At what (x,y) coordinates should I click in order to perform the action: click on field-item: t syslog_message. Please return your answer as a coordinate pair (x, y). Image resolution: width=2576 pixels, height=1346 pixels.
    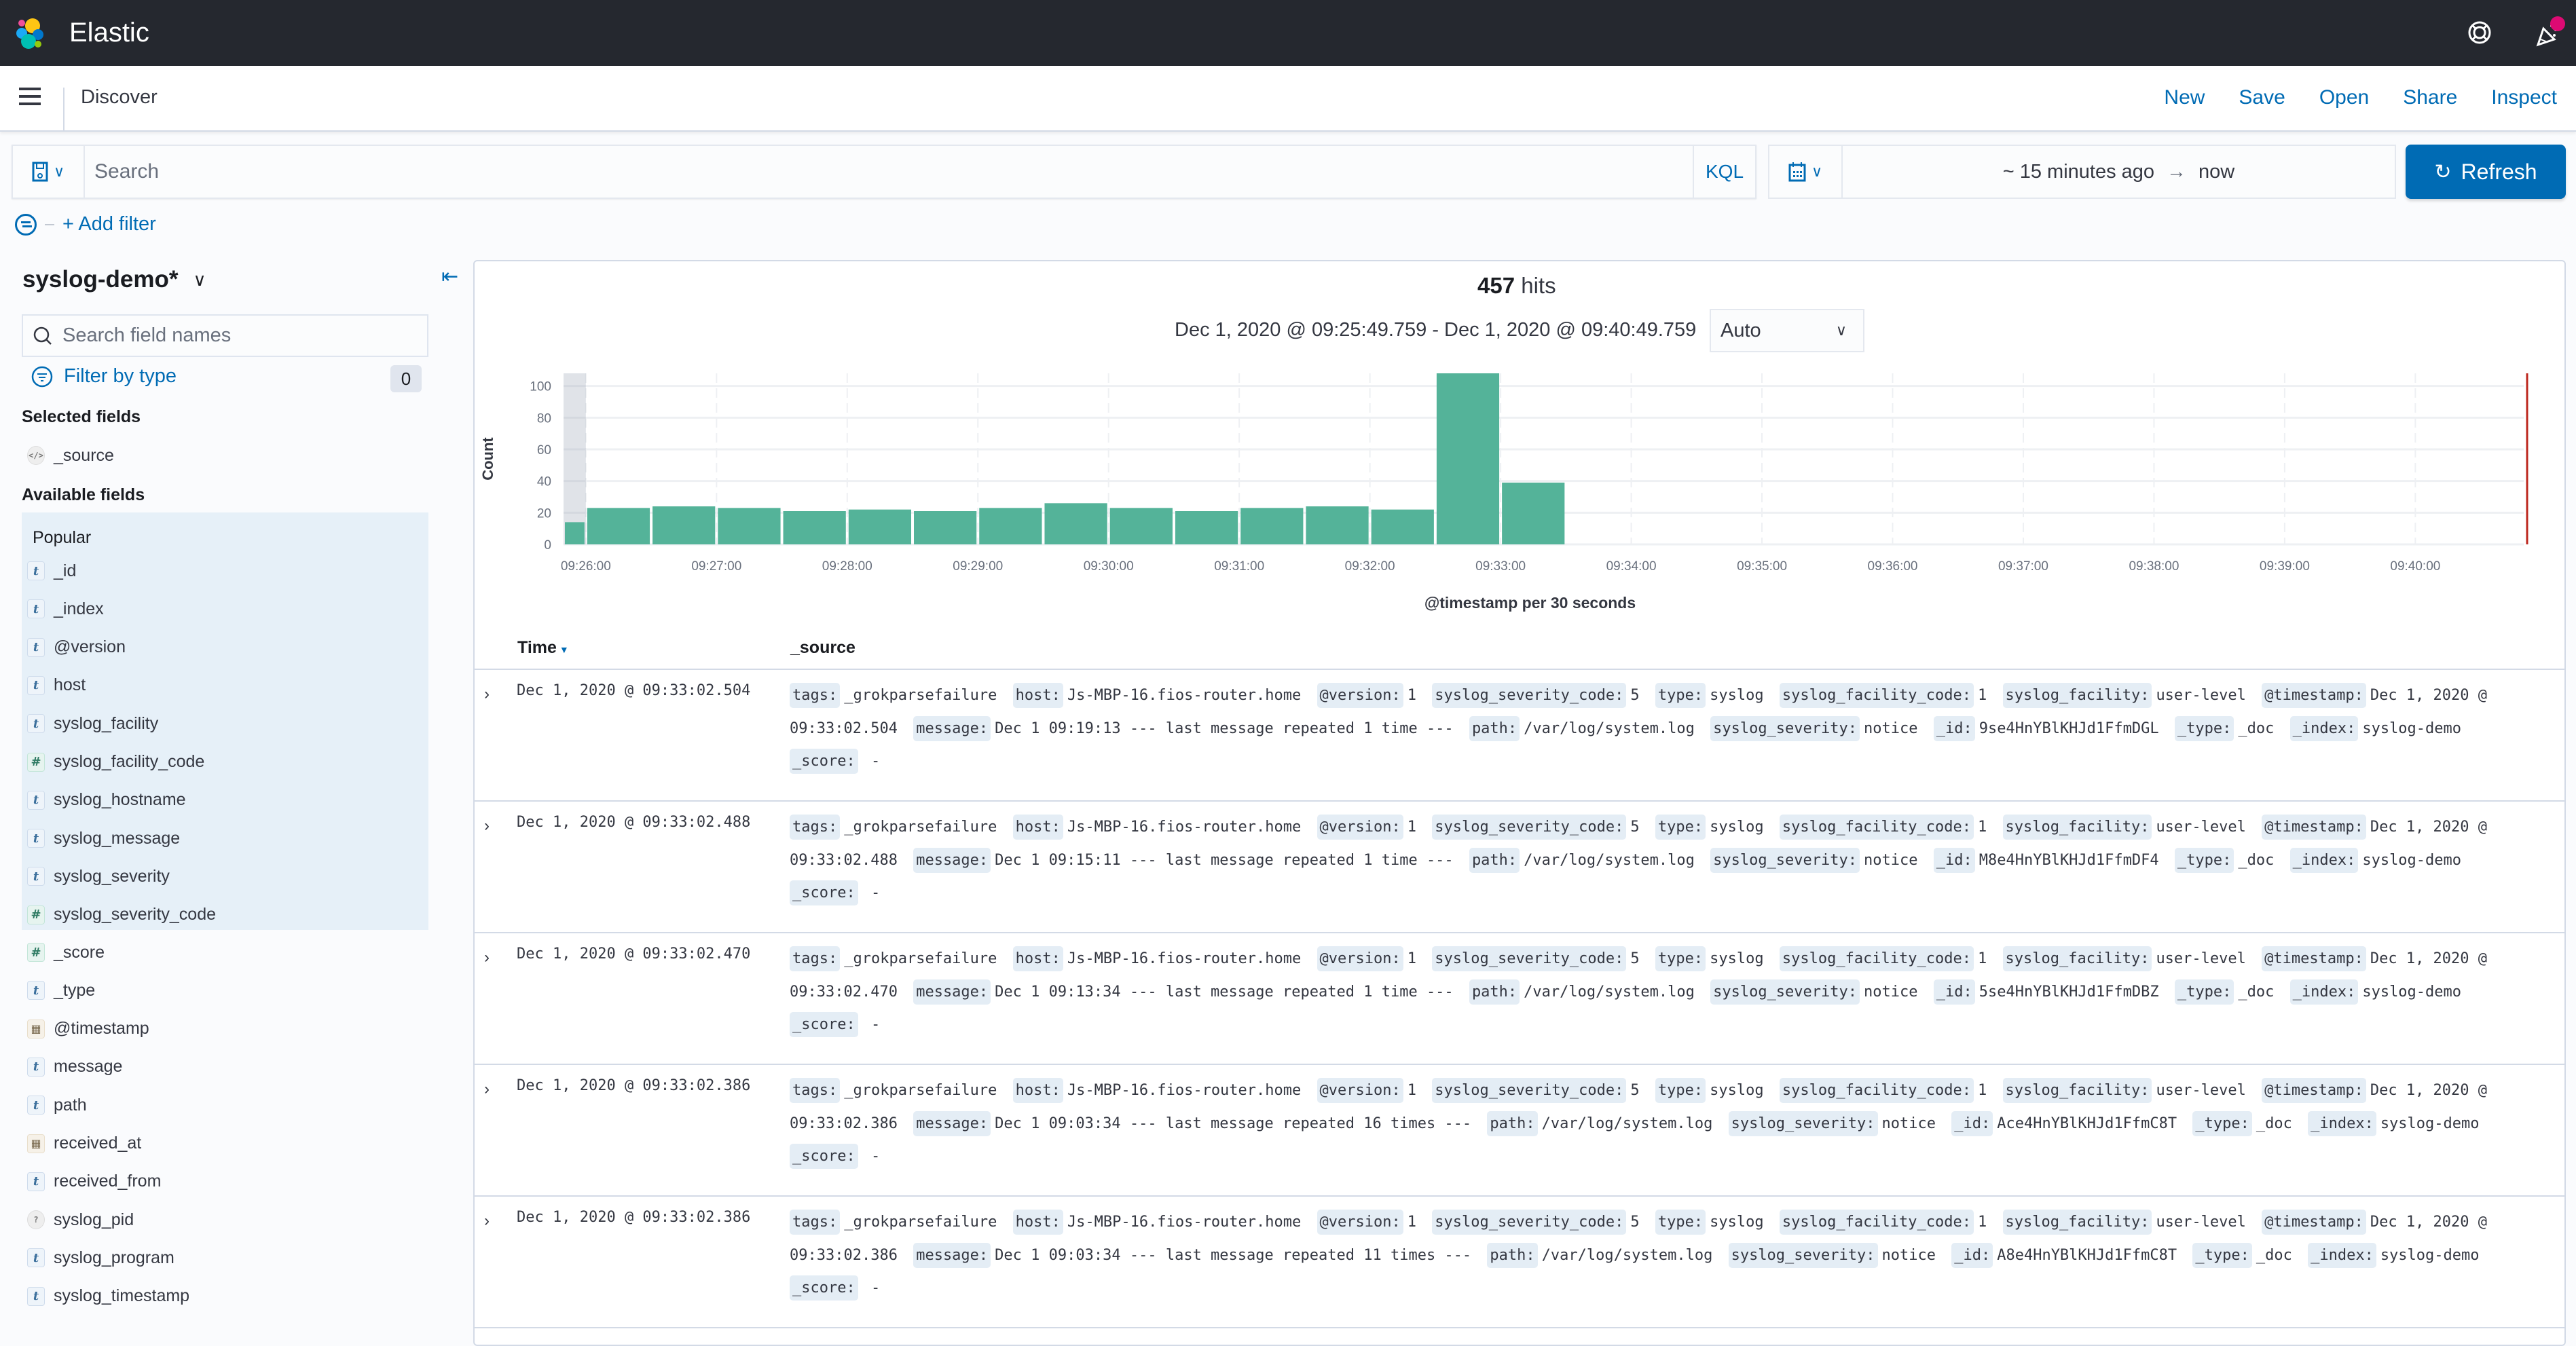
    Looking at the image, I should click on (103, 838).